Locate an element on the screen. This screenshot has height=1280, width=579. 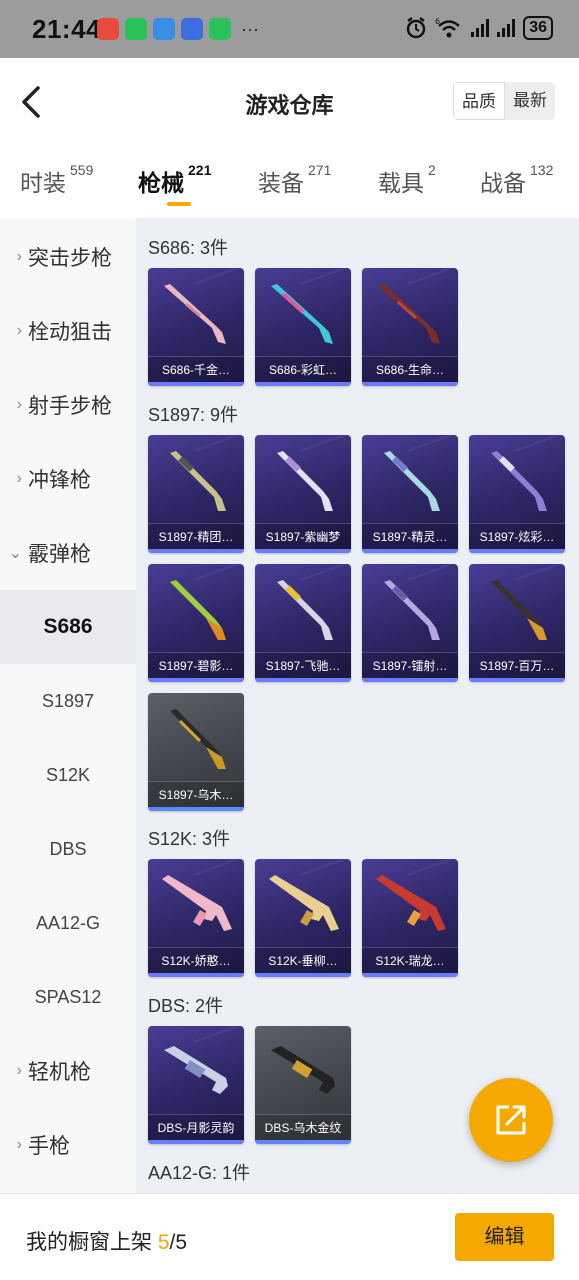
sidebar-item-aa12g: AA12-G is located at coordinates (68, 923).